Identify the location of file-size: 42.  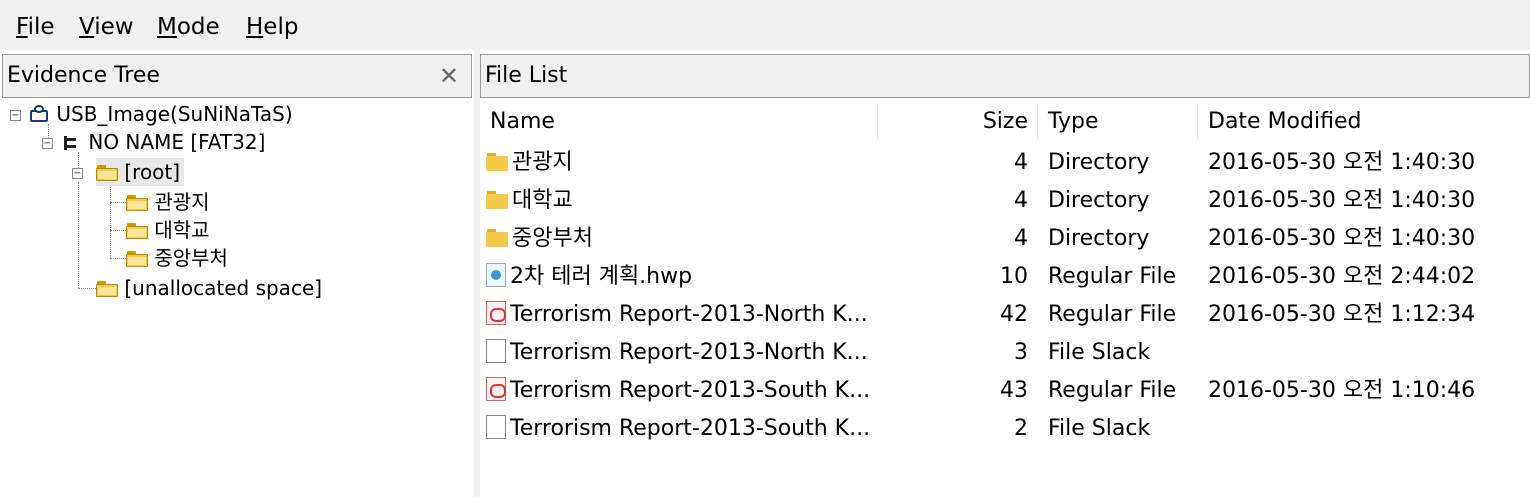
(1014, 314).